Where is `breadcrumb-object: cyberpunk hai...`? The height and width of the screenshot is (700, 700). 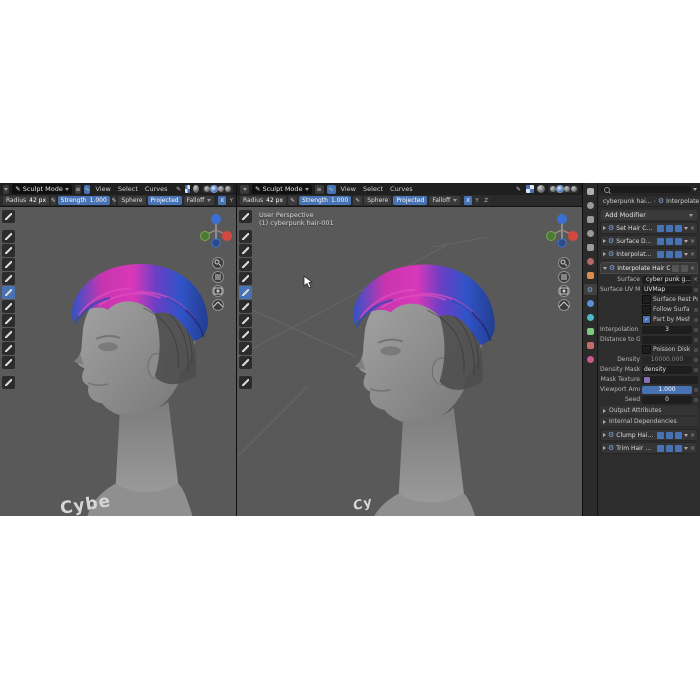
breadcrumb-object: cyberpunk hai... is located at coordinates (627, 201).